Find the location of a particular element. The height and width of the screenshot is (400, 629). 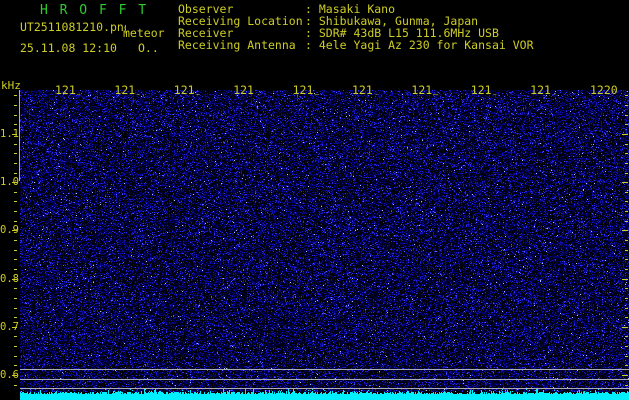

info-value: 4ele Yagi Az 230 for Kansai VOR is located at coordinates (426, 45).